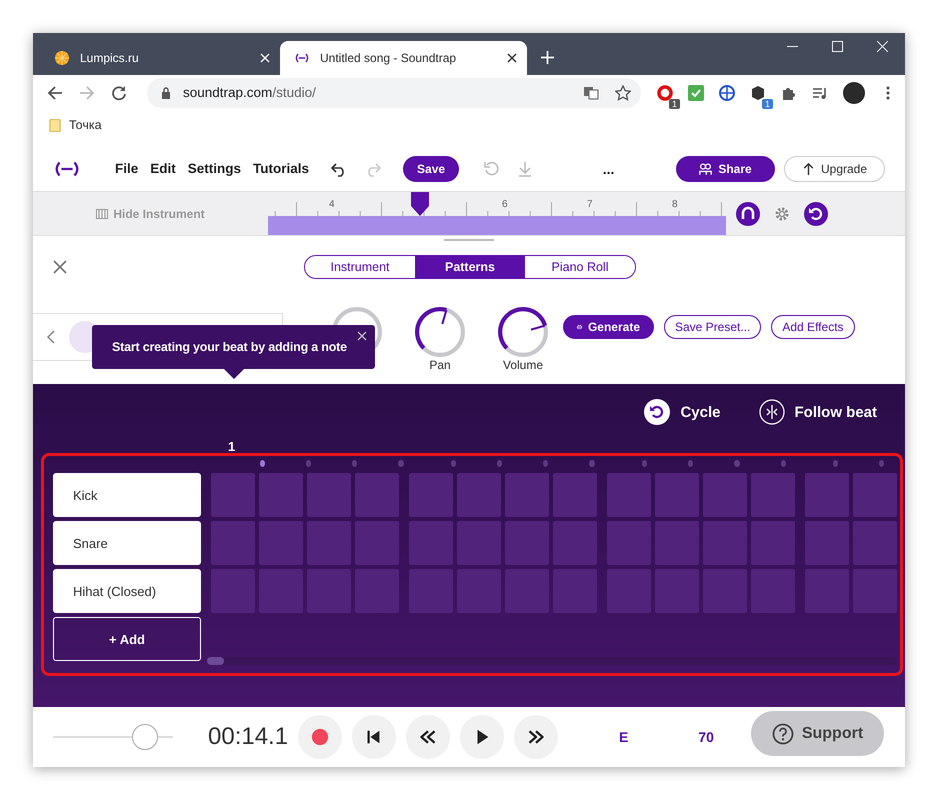 This screenshot has width=937, height=799. I want to click on bar-number: 6, so click(505, 204).